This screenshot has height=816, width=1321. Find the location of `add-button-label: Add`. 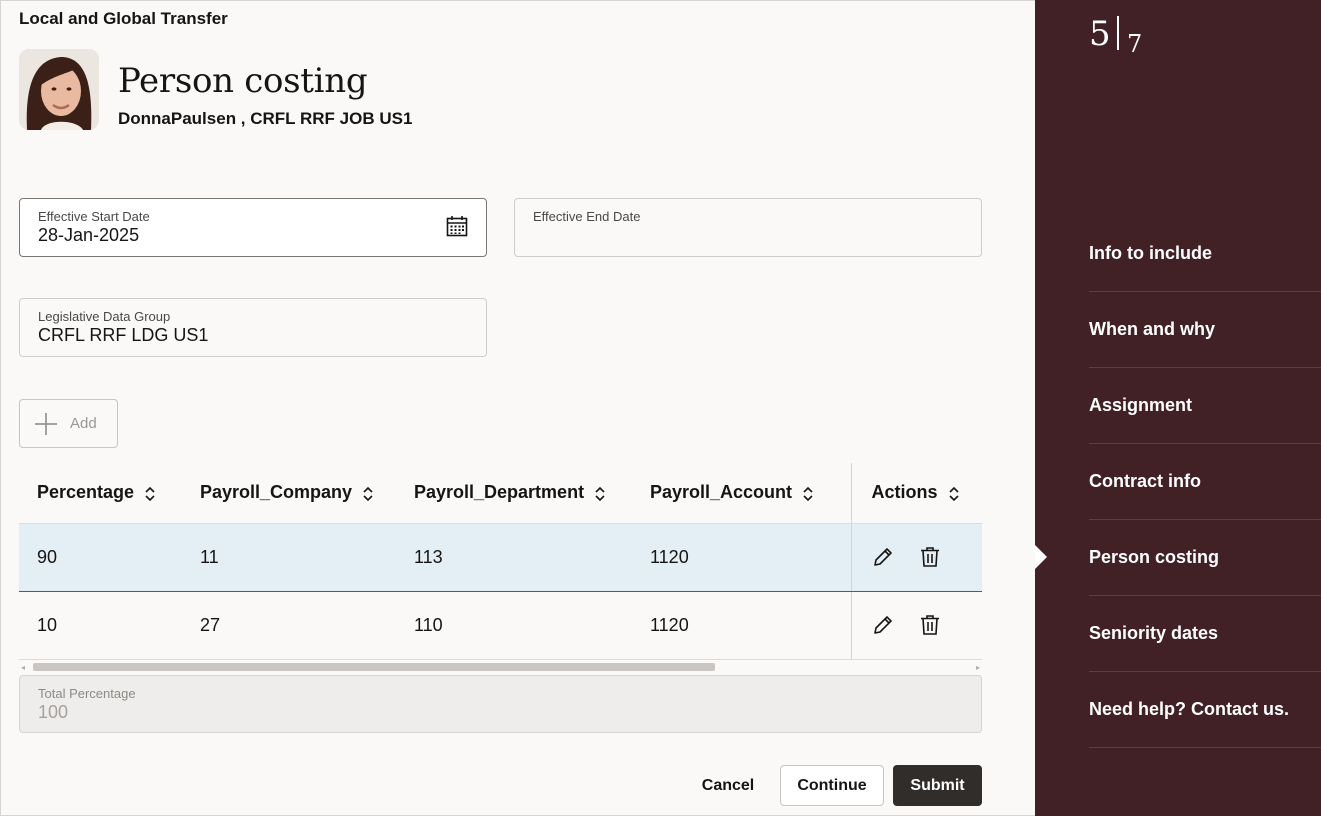

add-button-label: Add is located at coordinates (83, 423).